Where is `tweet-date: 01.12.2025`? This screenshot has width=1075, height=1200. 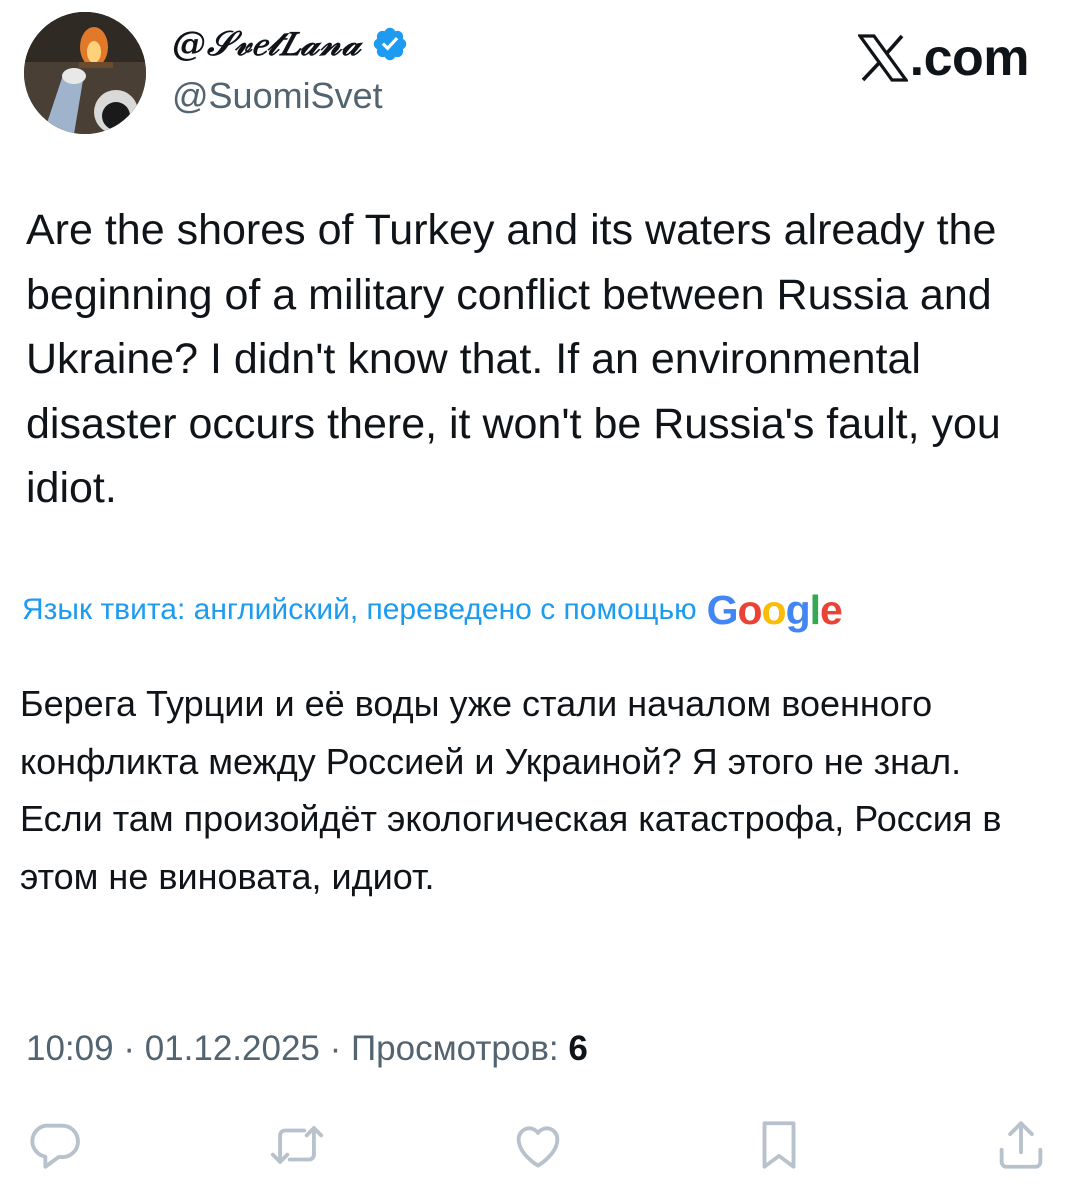
tweet-date: 01.12.2025 is located at coordinates (232, 1048).